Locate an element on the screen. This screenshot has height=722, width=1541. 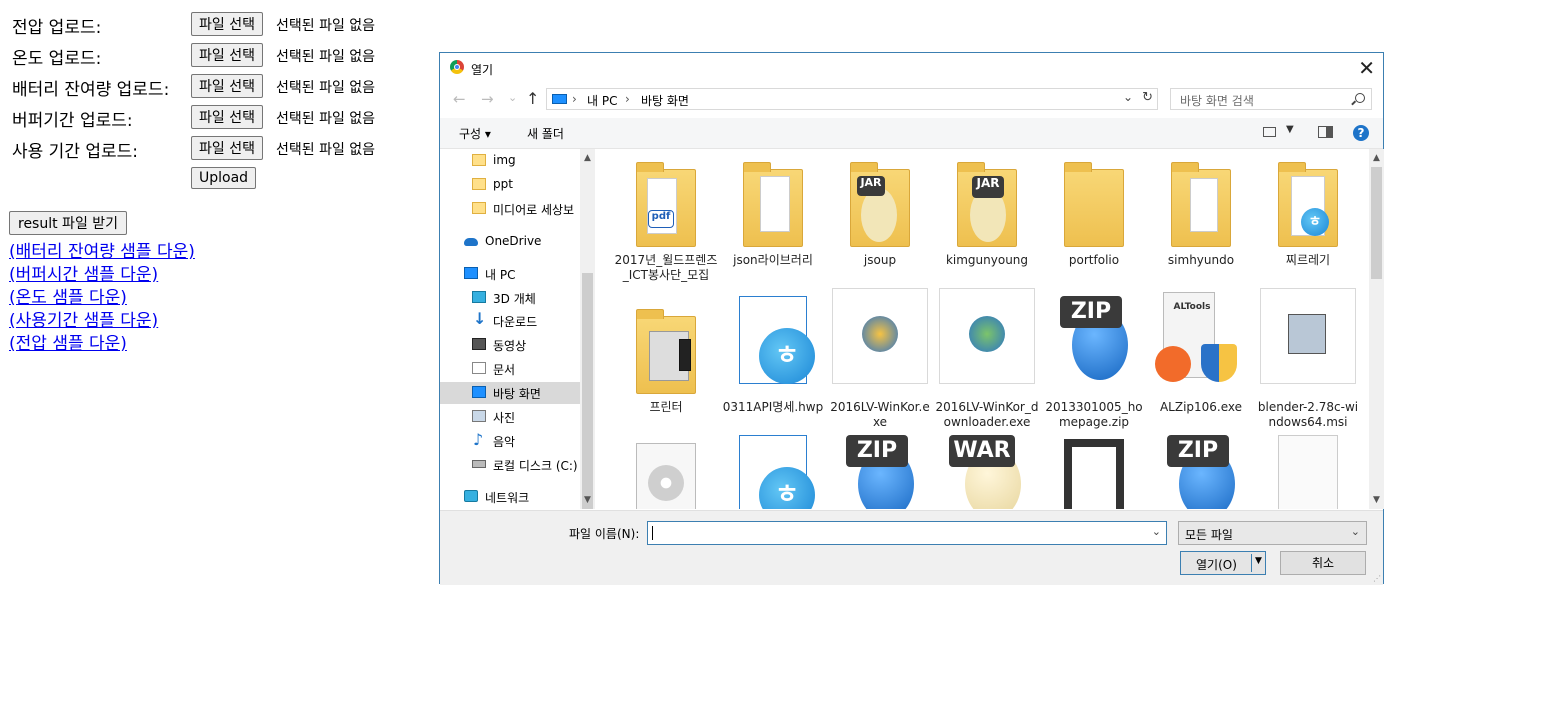
battery-sample-link: (배터리 잔여량 샘플 다운) is located at coordinates (102, 249).